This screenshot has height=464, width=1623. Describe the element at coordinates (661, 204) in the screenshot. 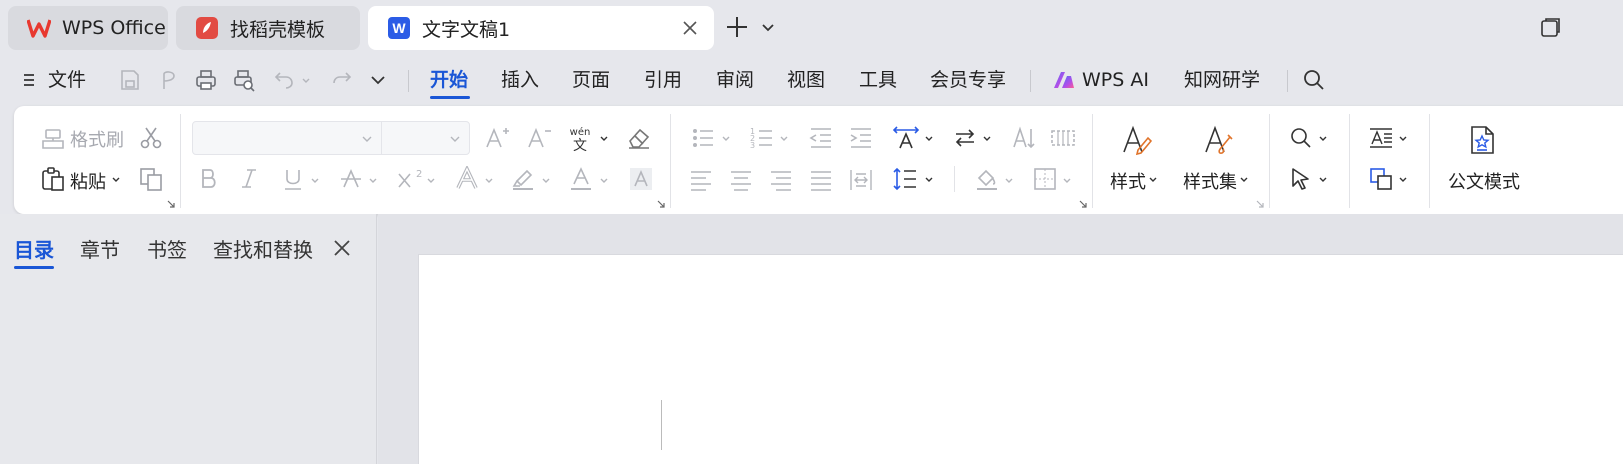

I see `font-dialog-launcher-icon` at that location.